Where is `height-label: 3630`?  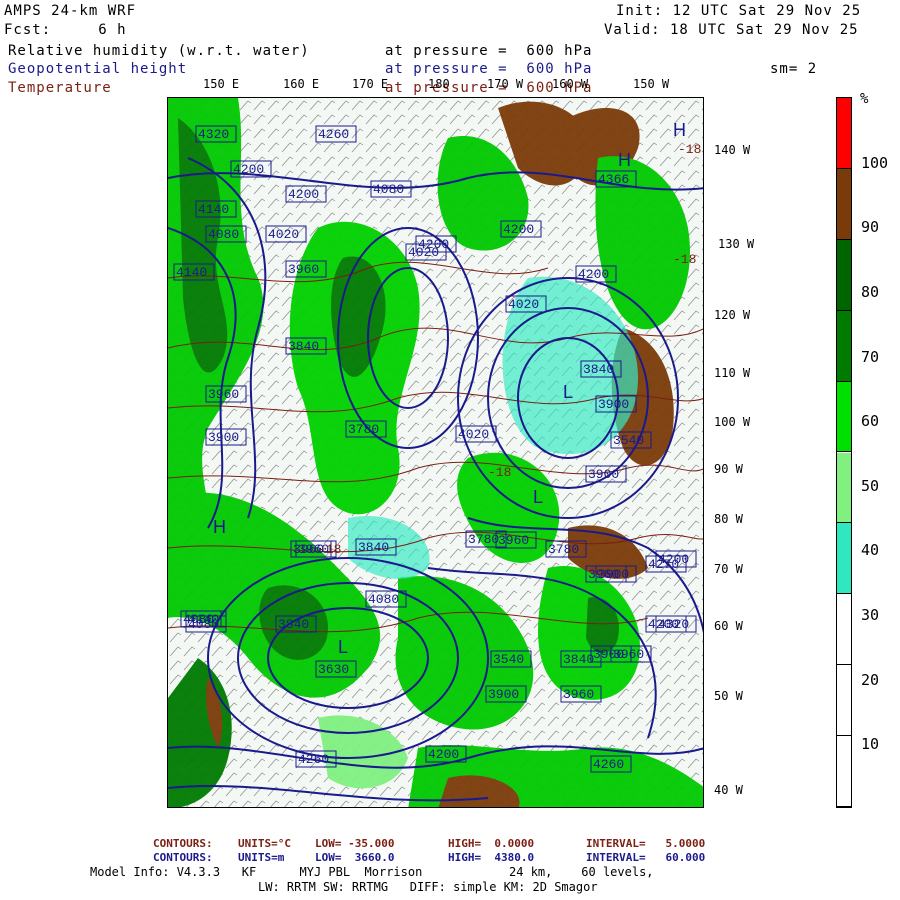
height-label: 3630 is located at coordinates (333, 669).